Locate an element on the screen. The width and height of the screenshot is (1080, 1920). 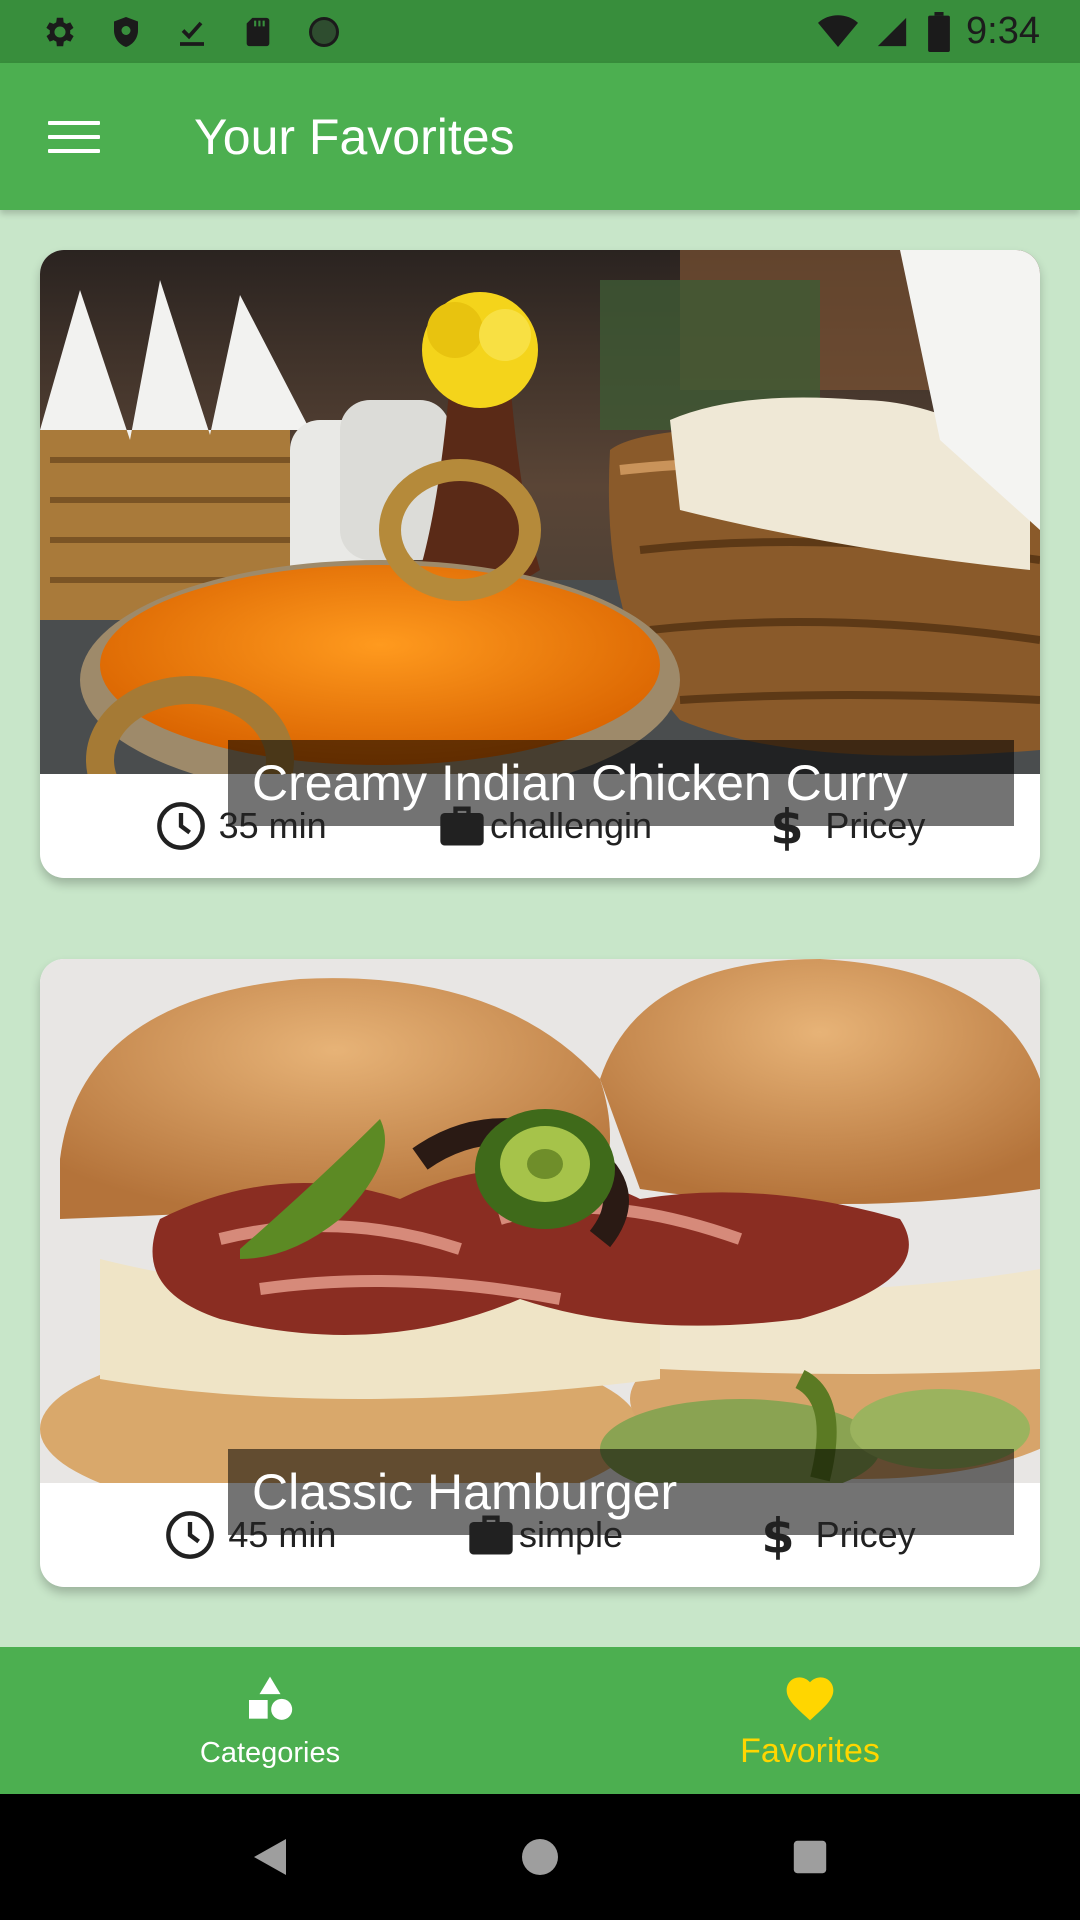
bottom-navigation: Categories Favorites is located at coordinates (540, 1720).